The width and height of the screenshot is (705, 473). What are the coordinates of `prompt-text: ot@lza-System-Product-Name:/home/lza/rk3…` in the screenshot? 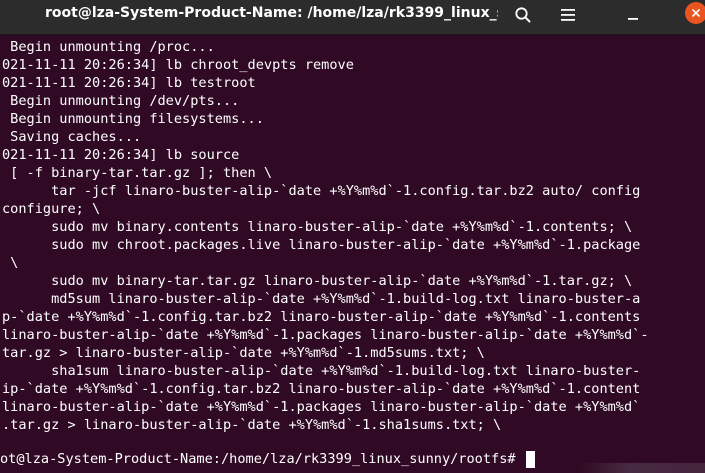 It's located at (262, 459).